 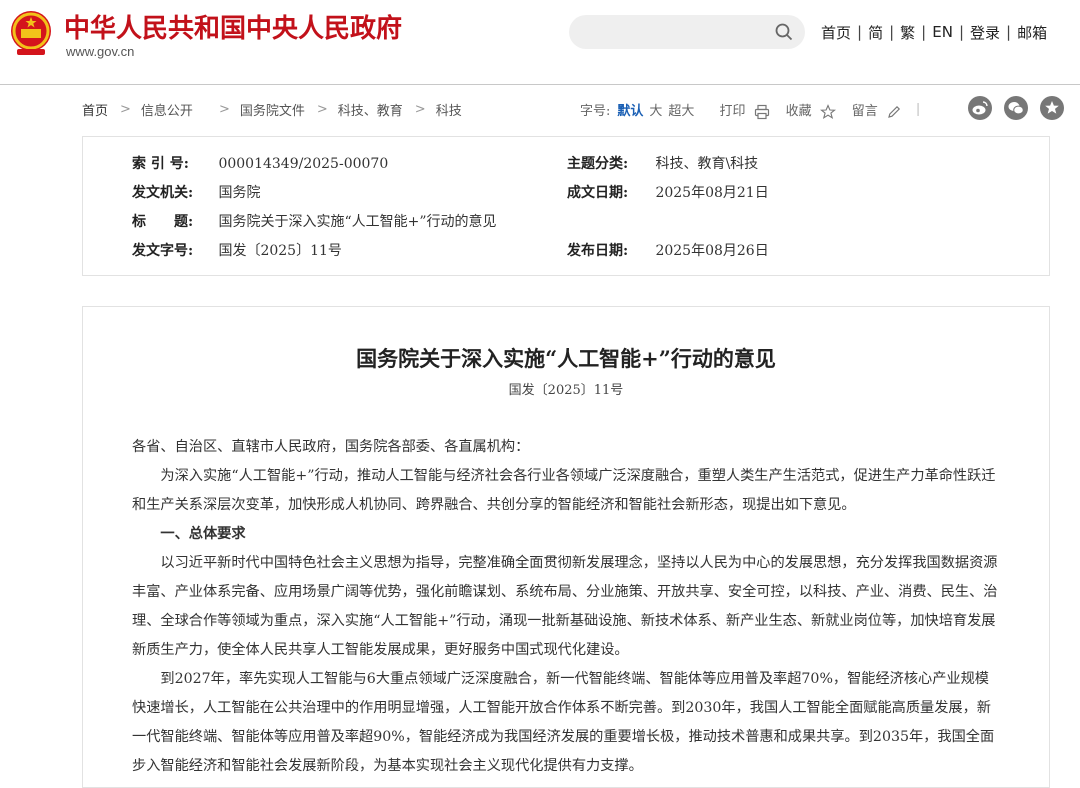 I want to click on font-size-label: 字号:, so click(x=595, y=112).